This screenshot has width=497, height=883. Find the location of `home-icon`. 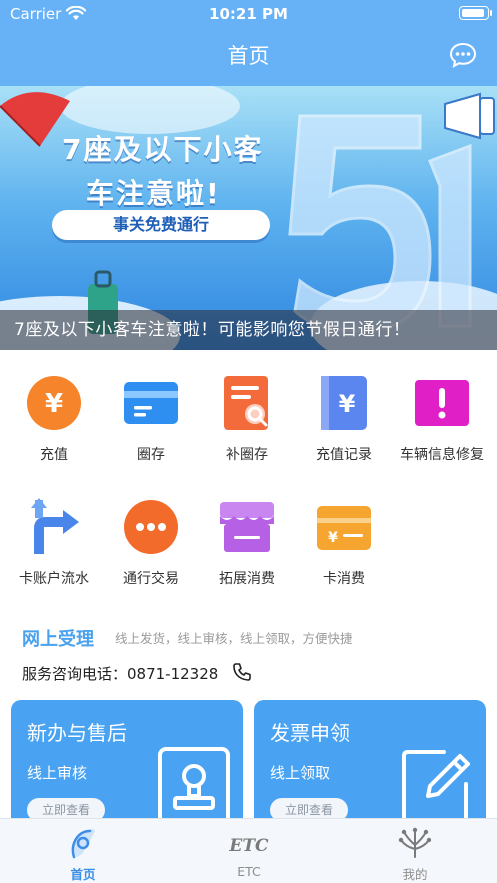

home-icon is located at coordinates (83, 844).